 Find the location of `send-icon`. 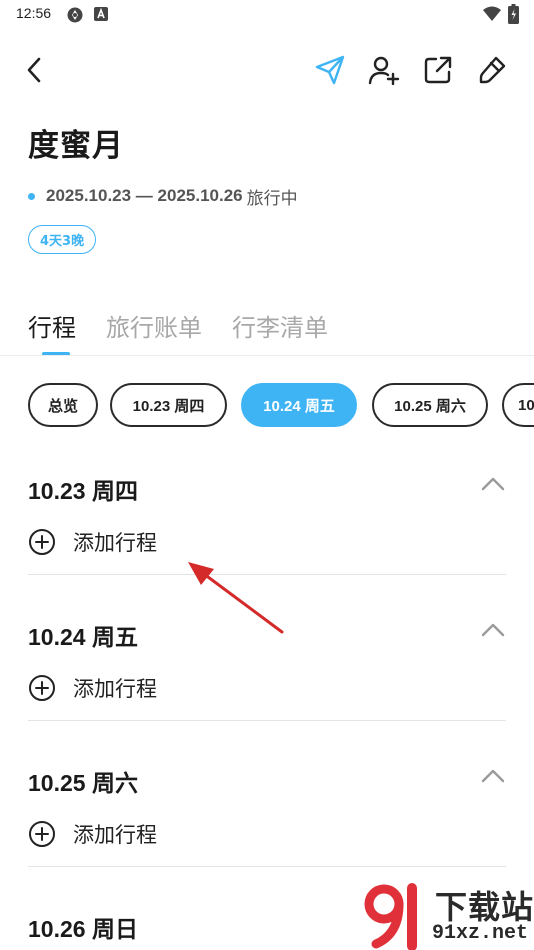

send-icon is located at coordinates (330, 70).